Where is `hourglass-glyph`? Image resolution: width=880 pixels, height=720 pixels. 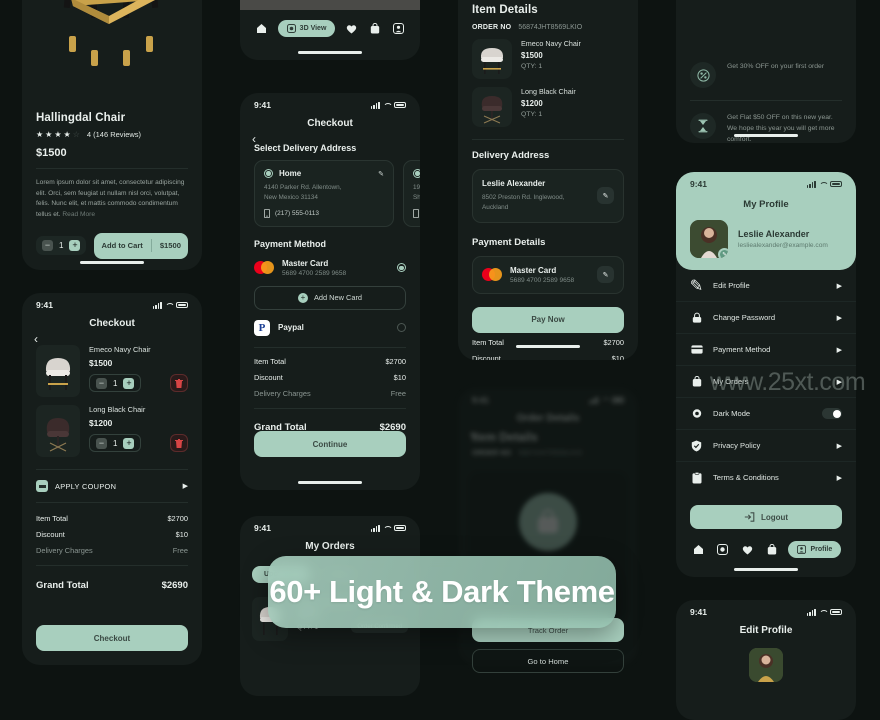
hourglass-glyph is located at coordinates (703, 126).